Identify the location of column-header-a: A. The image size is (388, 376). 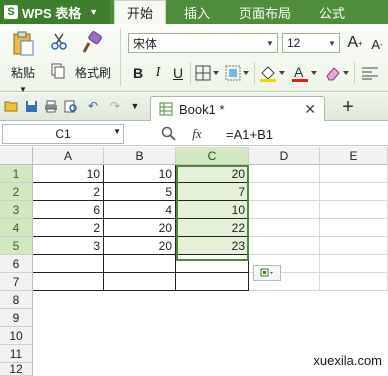
(68, 156).